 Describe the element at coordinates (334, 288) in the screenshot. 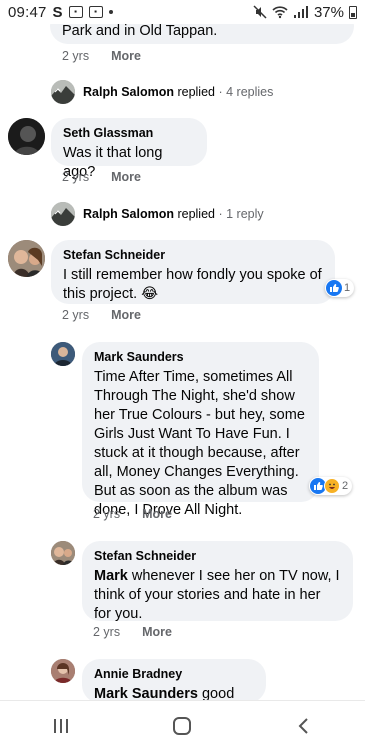

I see `like-icon` at that location.